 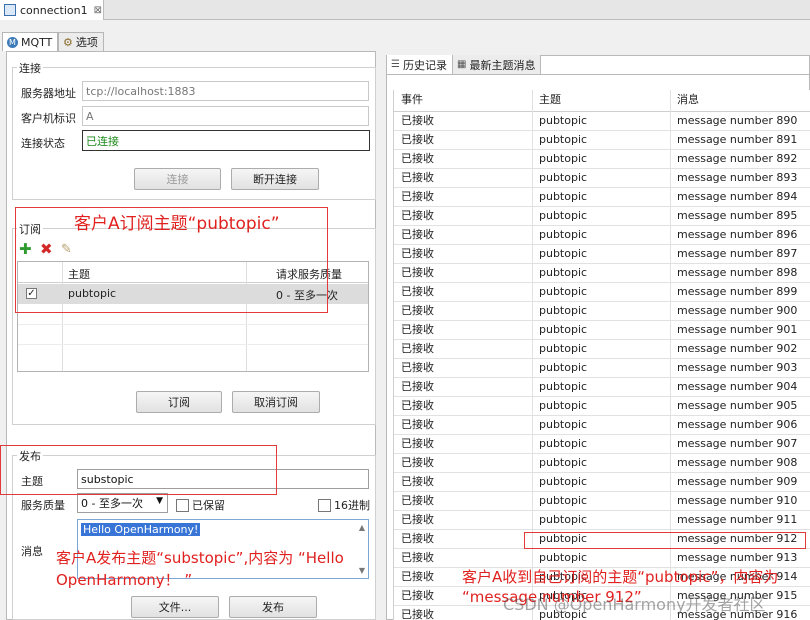 What do you see at coordinates (602, 159) in the screenshot?
I see `table-row: 已接收 pubtopic message number 892` at bounding box center [602, 159].